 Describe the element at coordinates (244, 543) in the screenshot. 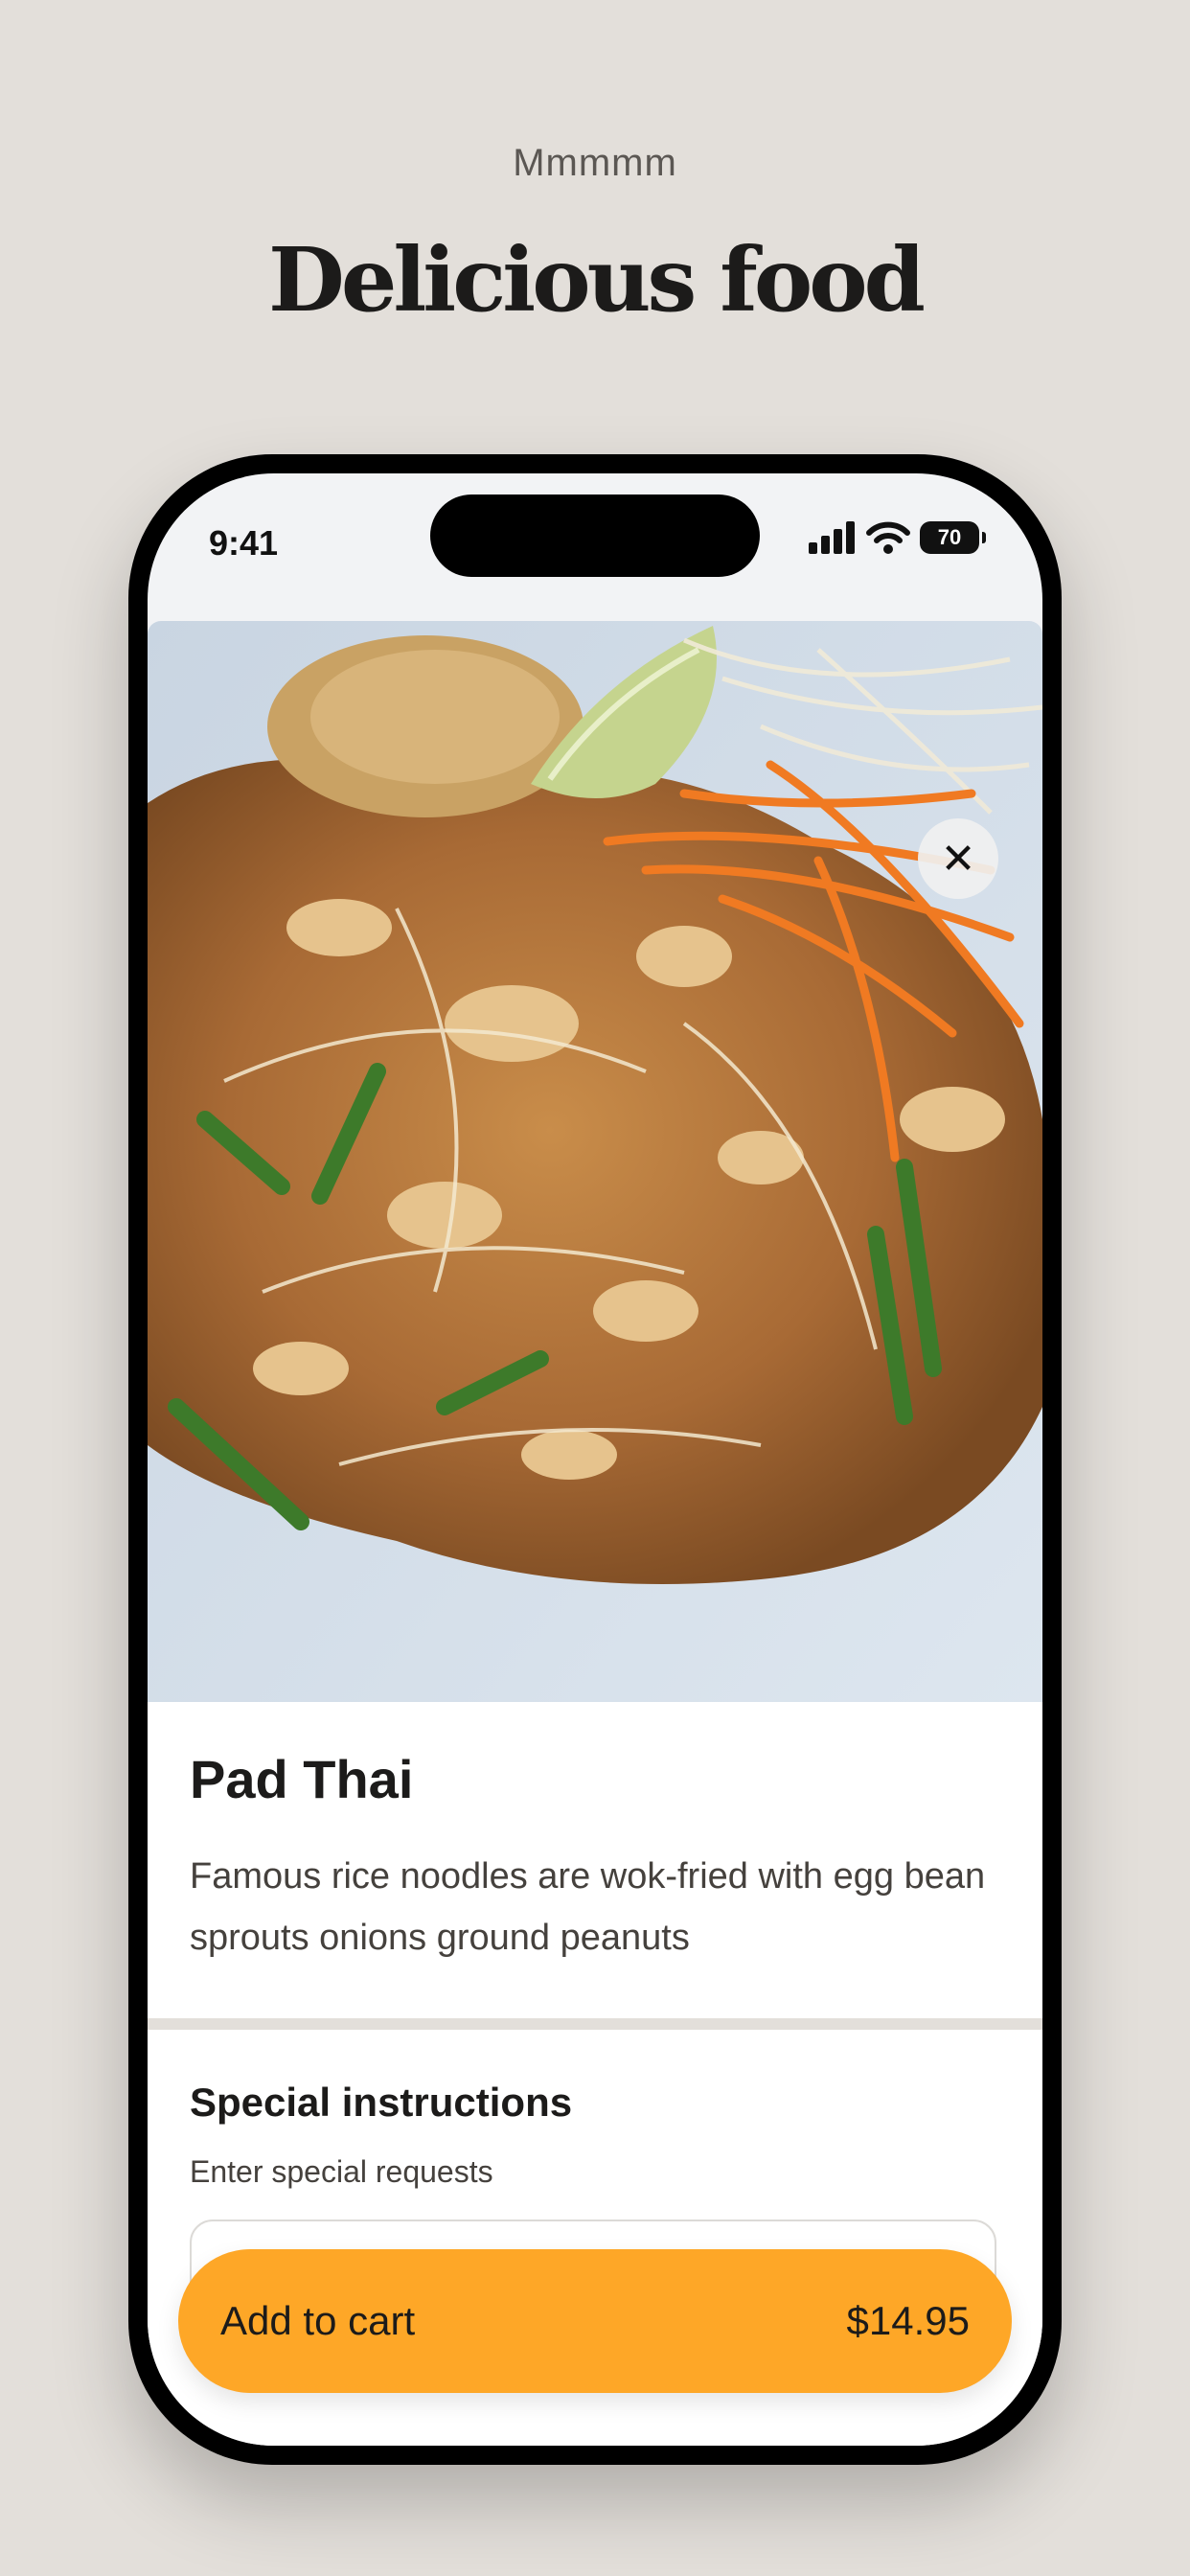

I see `status-time: 9:41` at that location.